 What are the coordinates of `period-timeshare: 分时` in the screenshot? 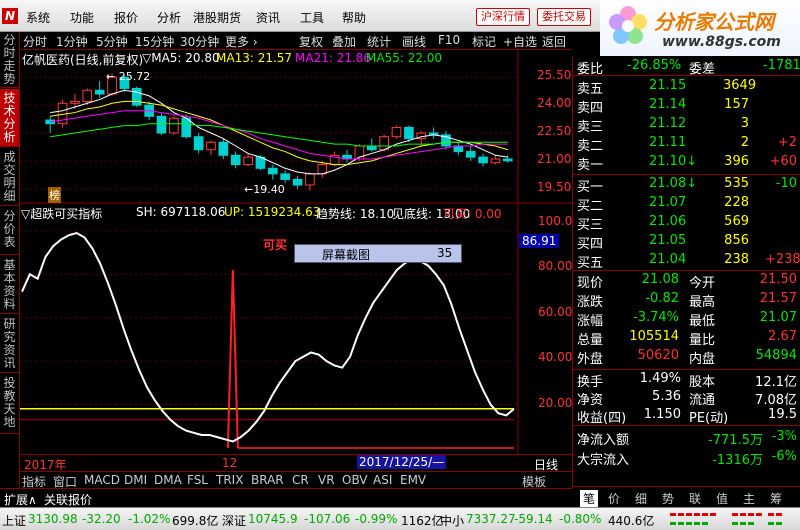 It's located at (35, 41).